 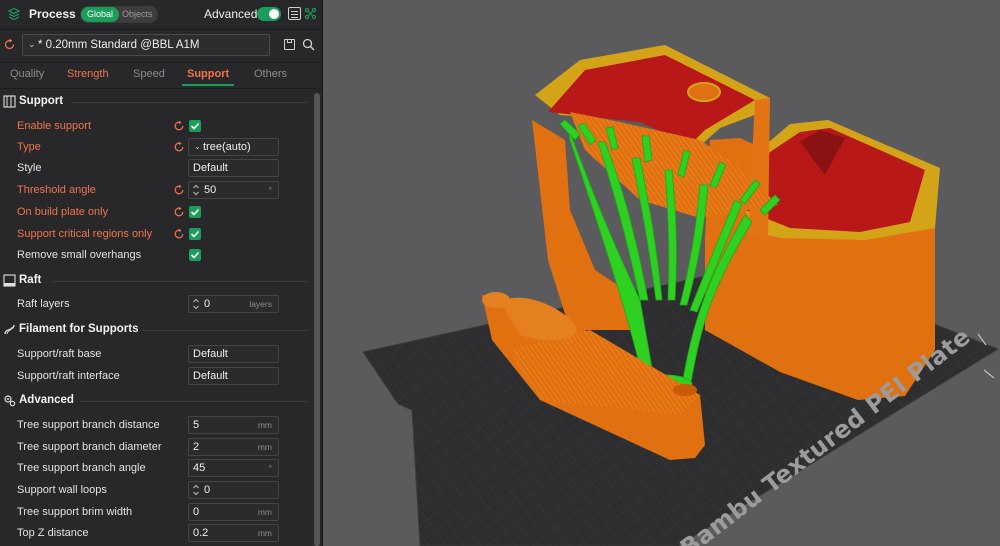 I want to click on reset-preset-icon, so click(x=9, y=44).